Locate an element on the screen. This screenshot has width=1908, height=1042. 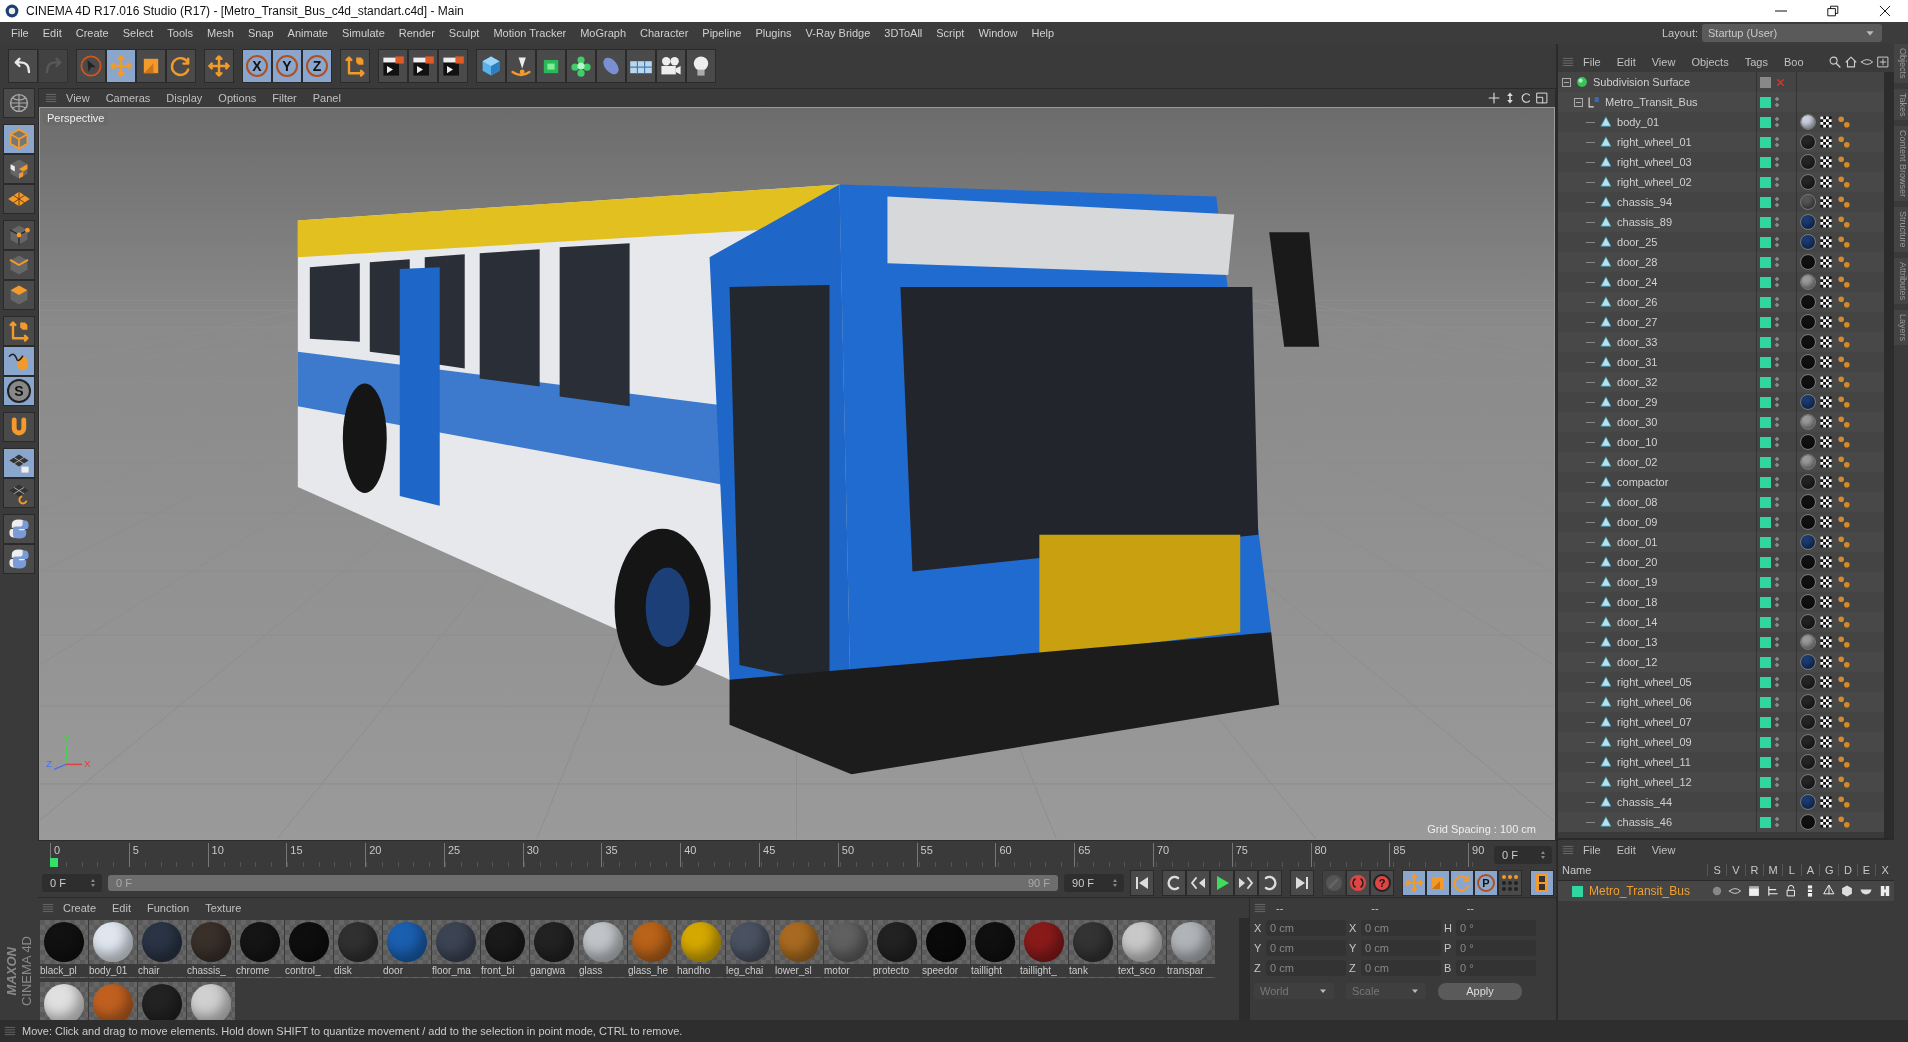
menu-item: Simulate is located at coordinates (363, 33).